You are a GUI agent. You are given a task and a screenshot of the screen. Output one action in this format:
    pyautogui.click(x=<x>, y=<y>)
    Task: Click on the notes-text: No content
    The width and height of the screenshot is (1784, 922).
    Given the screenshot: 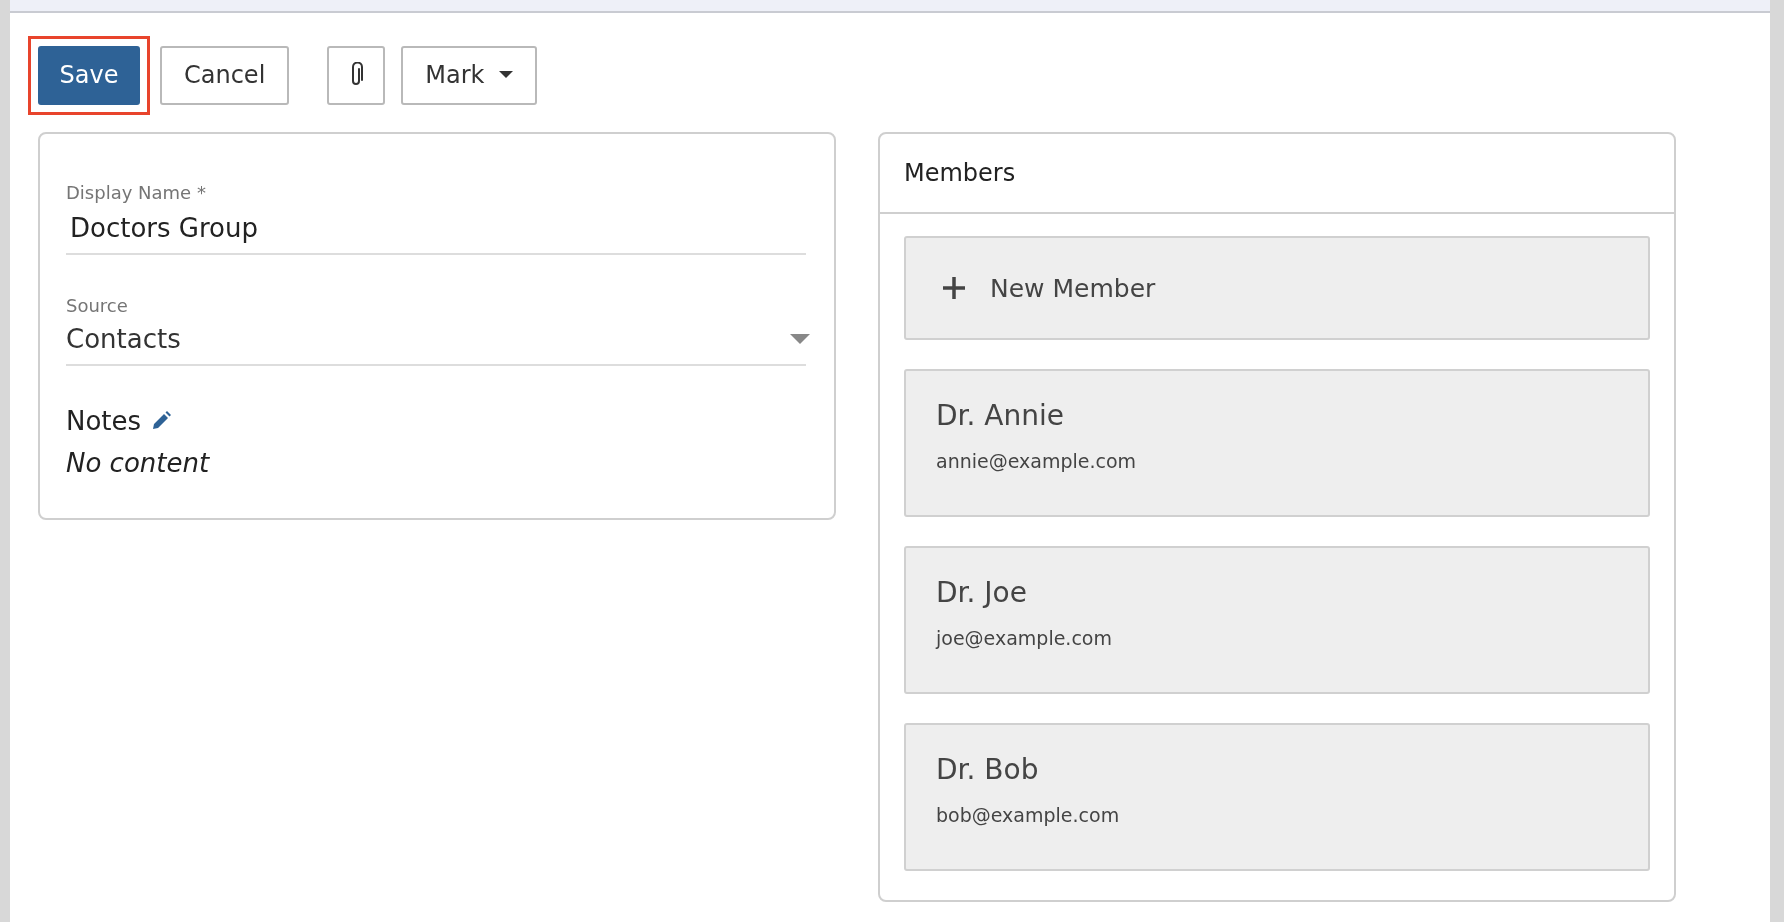 What is the action you would take?
    pyautogui.click(x=138, y=463)
    